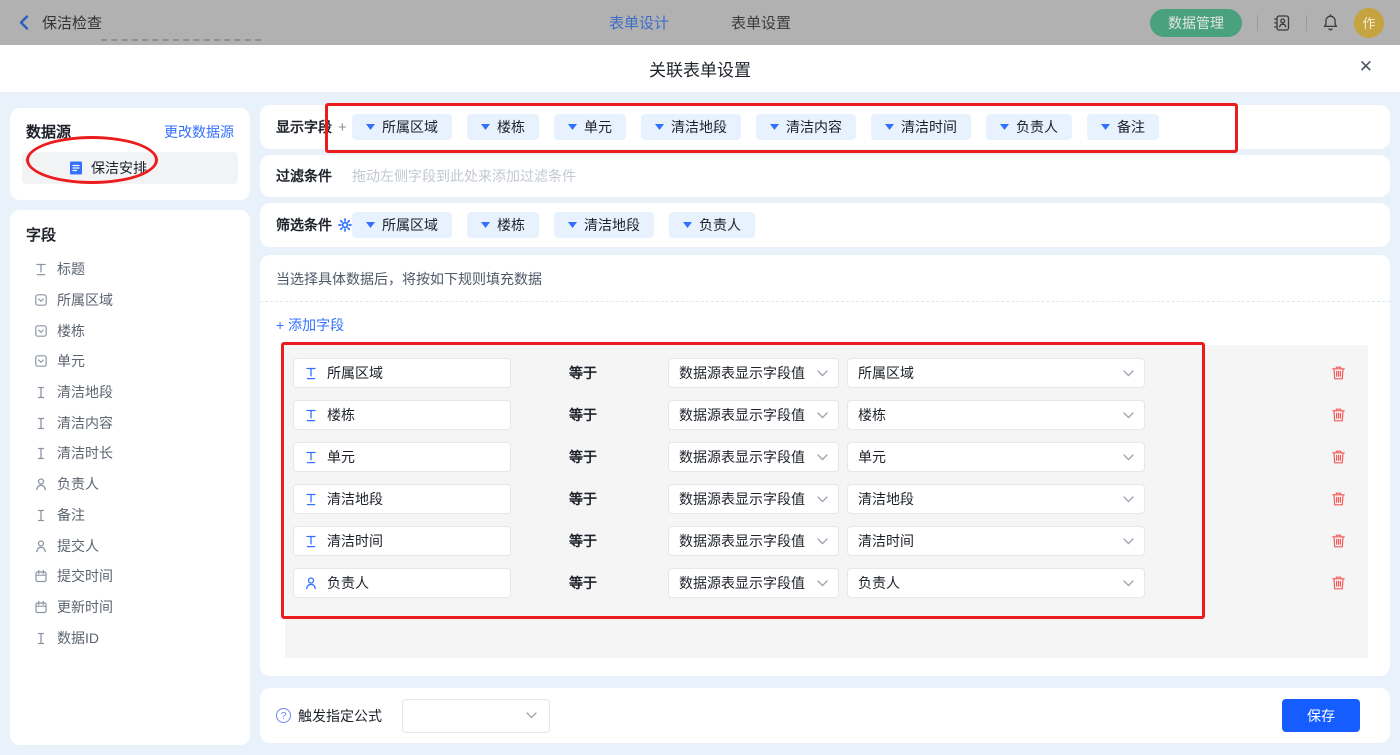  I want to click on rule-value-select: 清洁时间, so click(996, 541).